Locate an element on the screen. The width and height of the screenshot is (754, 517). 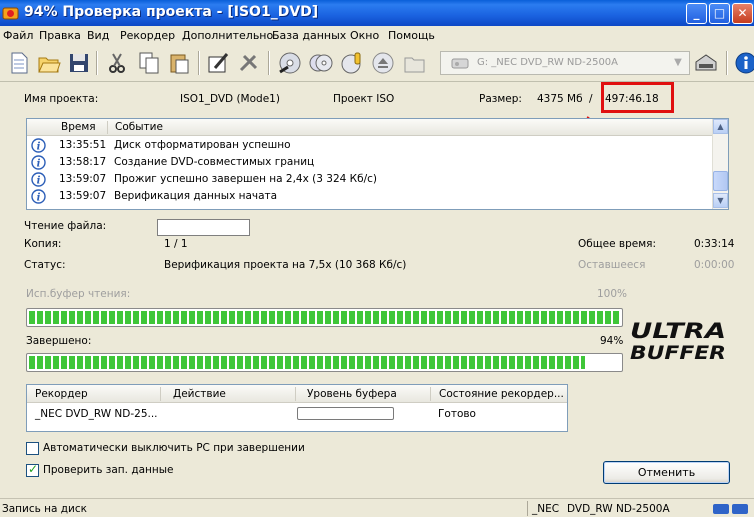
highlight-annotation-box is located at coordinates (637, 97).